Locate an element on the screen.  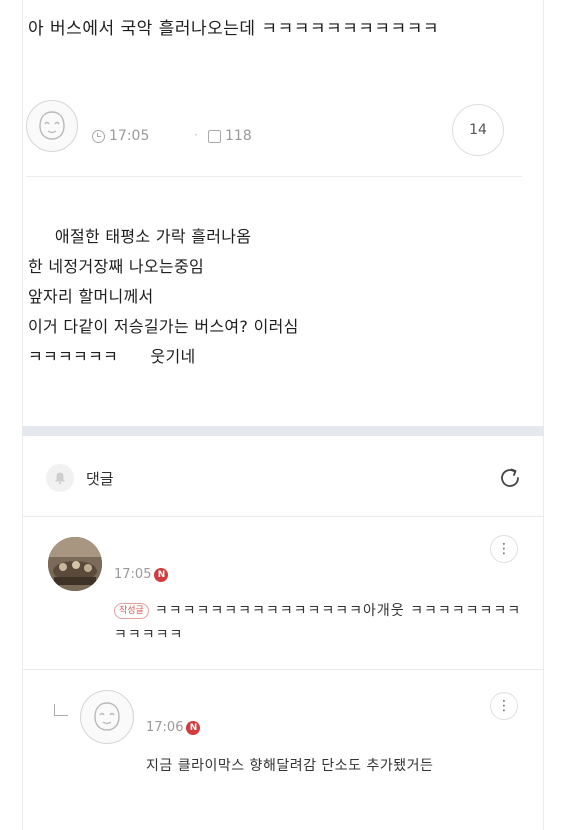
reply-arrow-icon is located at coordinates (61, 710).